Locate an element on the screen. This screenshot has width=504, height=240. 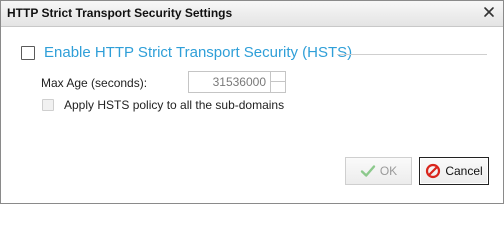
enable-hsts-checkbox is located at coordinates (28, 53).